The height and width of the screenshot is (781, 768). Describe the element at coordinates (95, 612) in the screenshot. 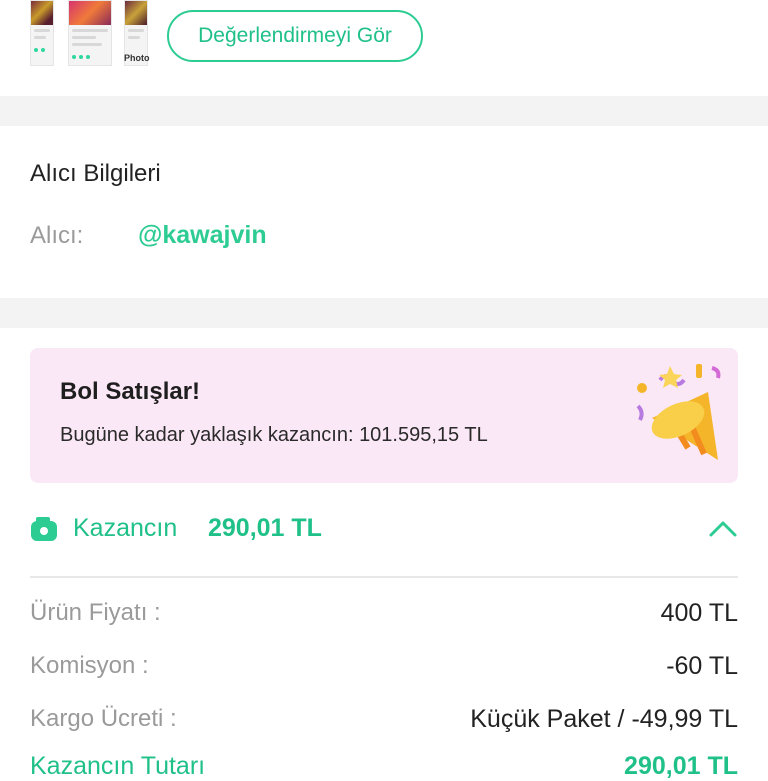

I see `product-price-label: Ürün Fiyatı :` at that location.